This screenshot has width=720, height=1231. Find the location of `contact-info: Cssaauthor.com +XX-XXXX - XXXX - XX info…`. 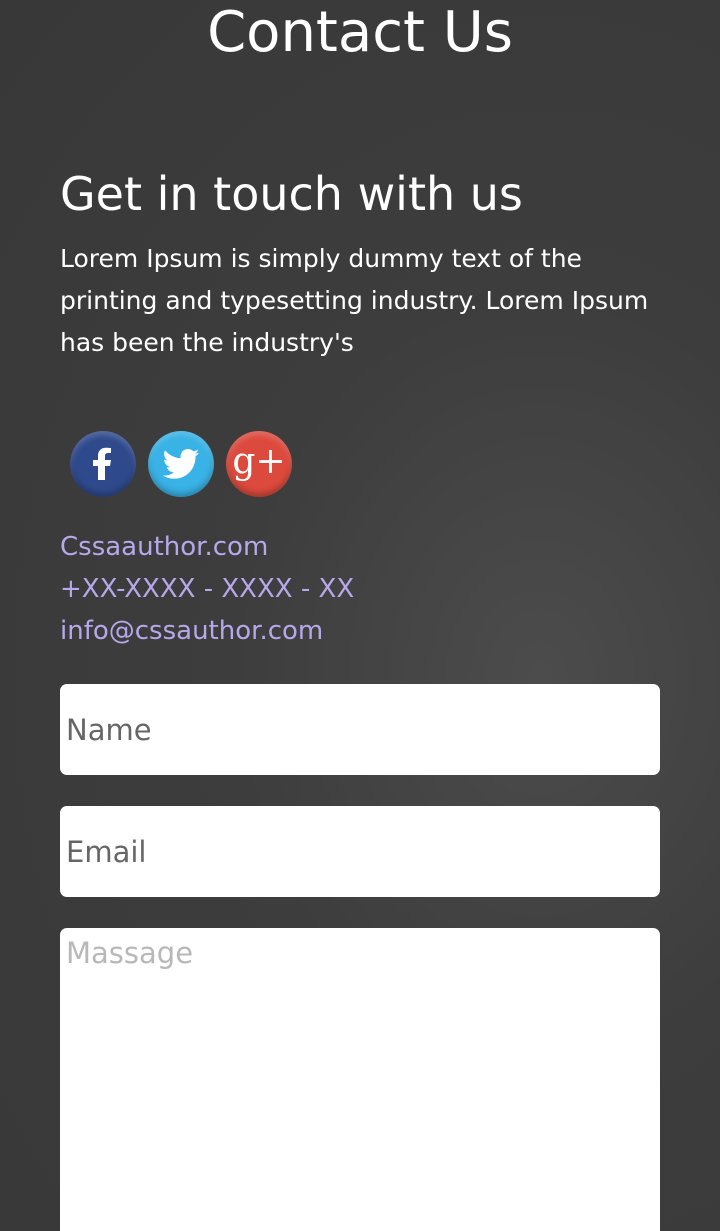

contact-info: Cssaauthor.com +XX-XXXX - XXXX - XX info… is located at coordinates (207, 589).